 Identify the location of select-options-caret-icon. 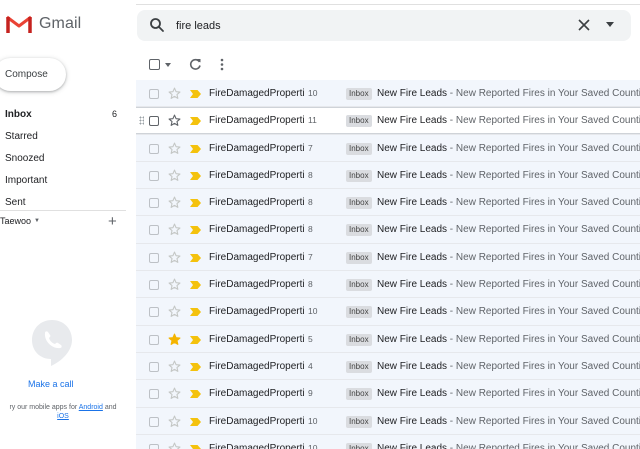
(168, 65).